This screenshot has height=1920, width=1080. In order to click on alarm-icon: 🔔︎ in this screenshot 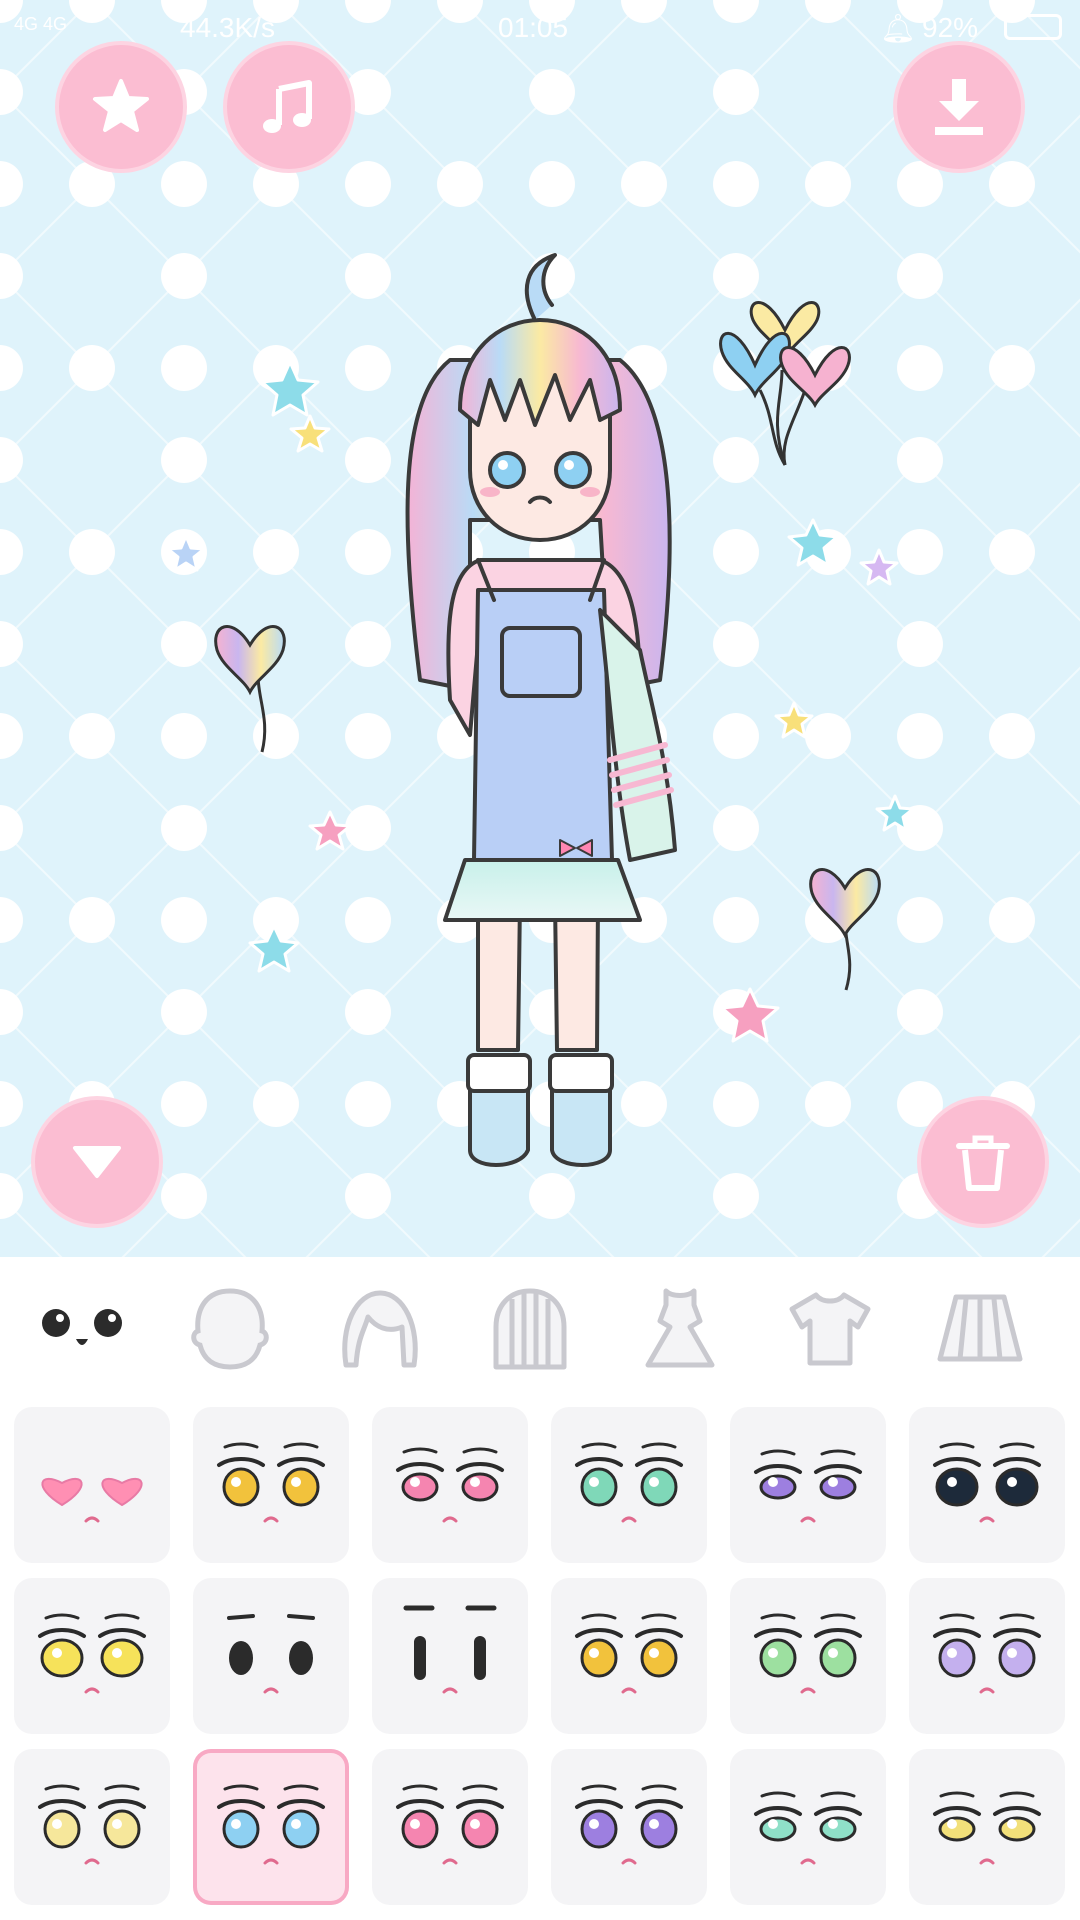, I will do `click(898, 28)`.